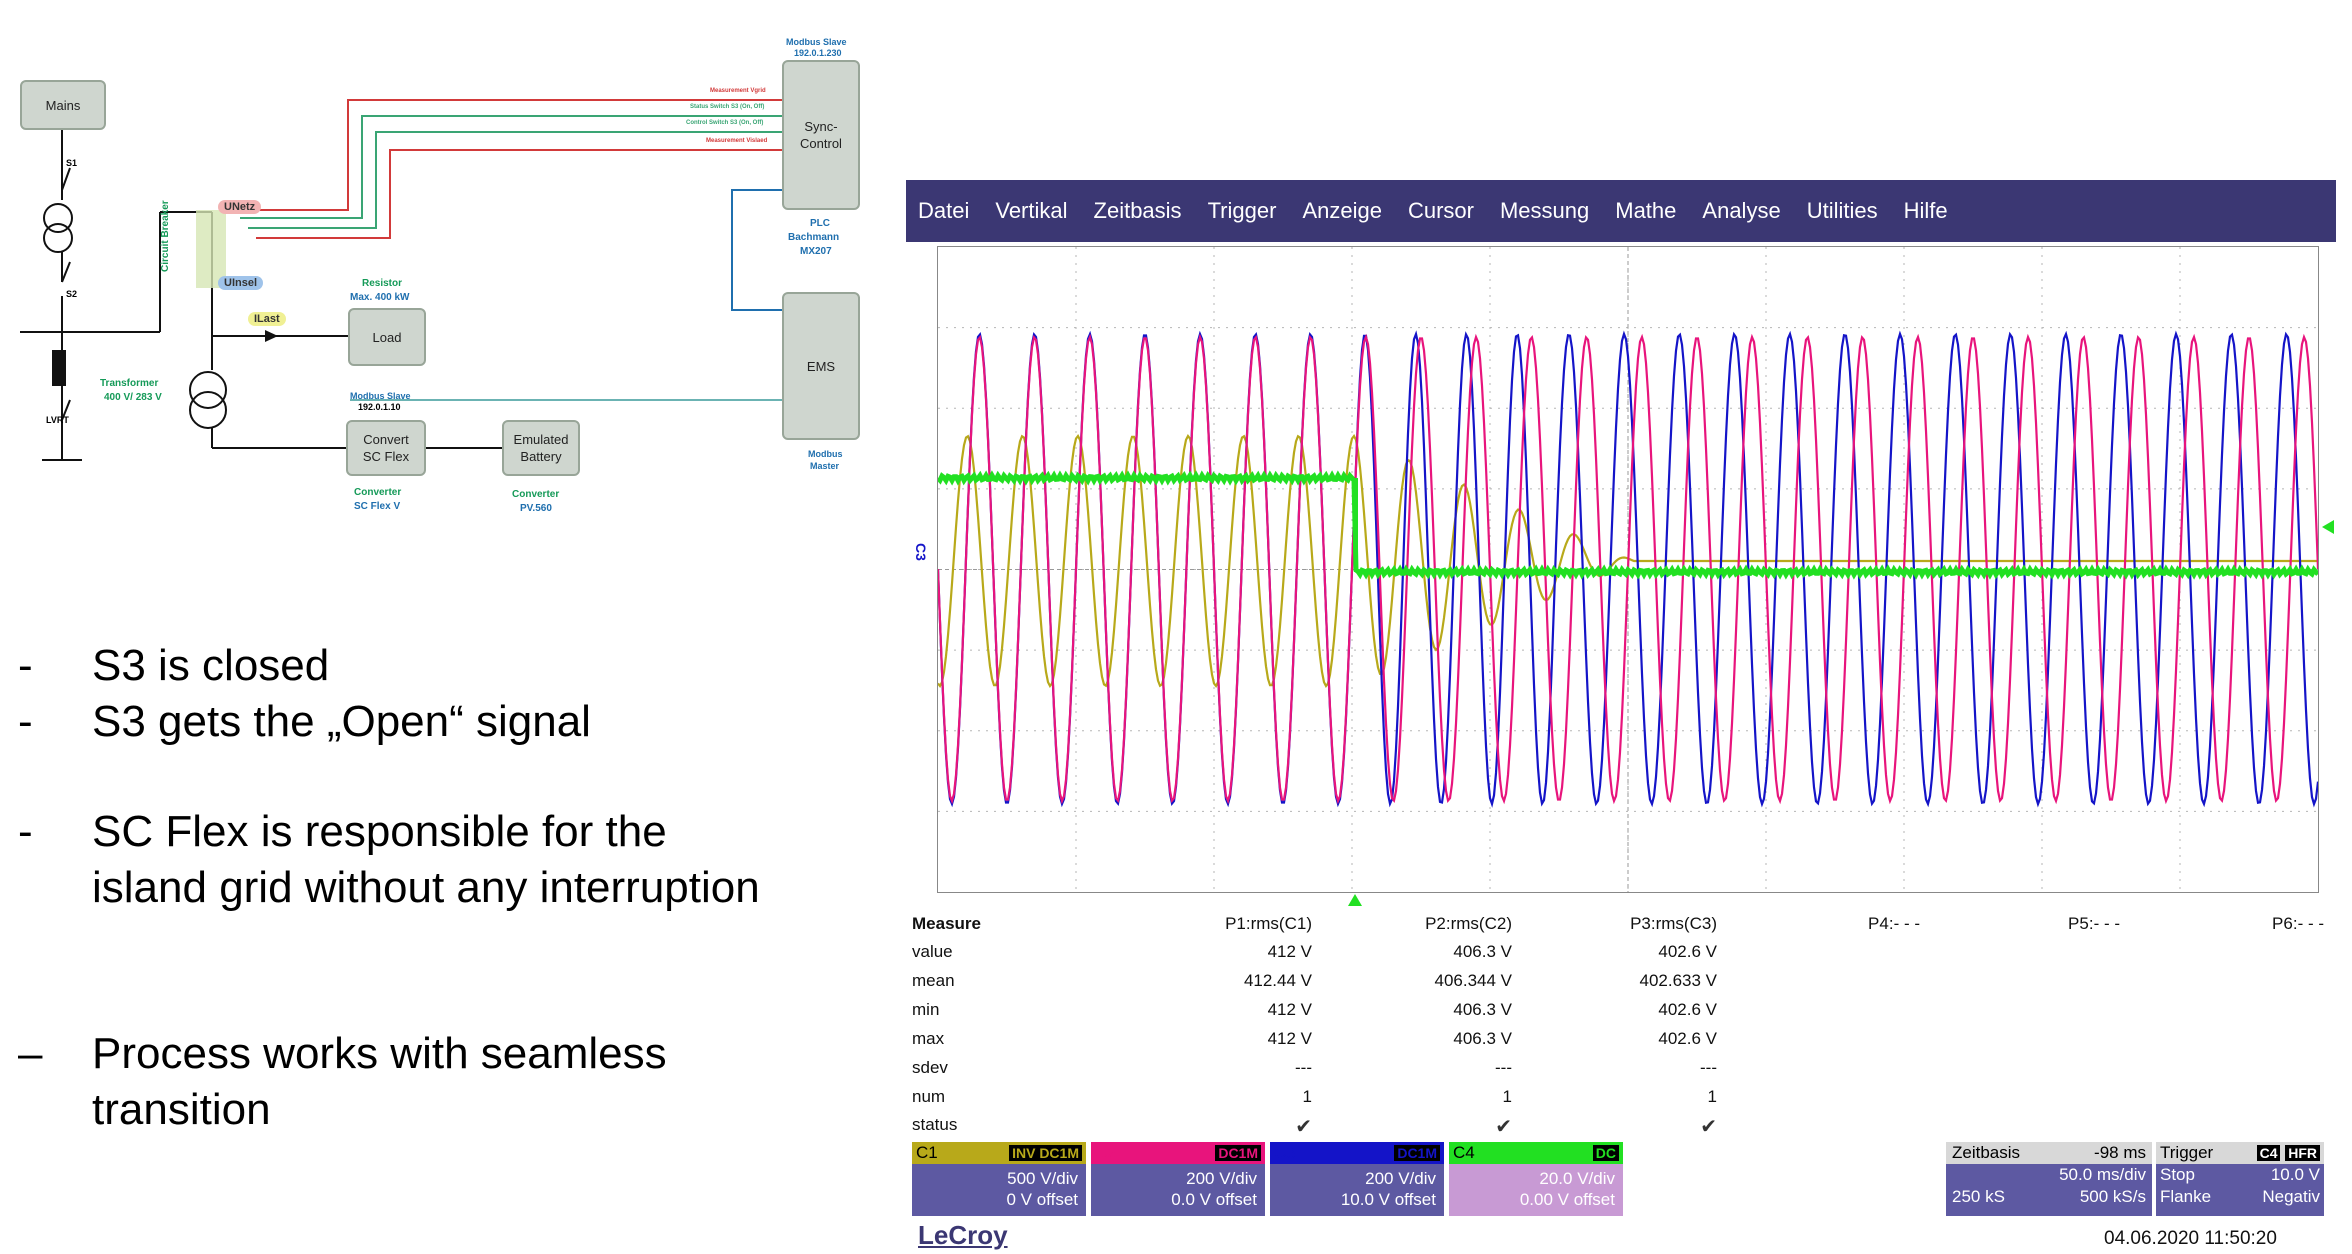  What do you see at coordinates (72, 163) in the screenshot?
I see `s1-label: S1` at bounding box center [72, 163].